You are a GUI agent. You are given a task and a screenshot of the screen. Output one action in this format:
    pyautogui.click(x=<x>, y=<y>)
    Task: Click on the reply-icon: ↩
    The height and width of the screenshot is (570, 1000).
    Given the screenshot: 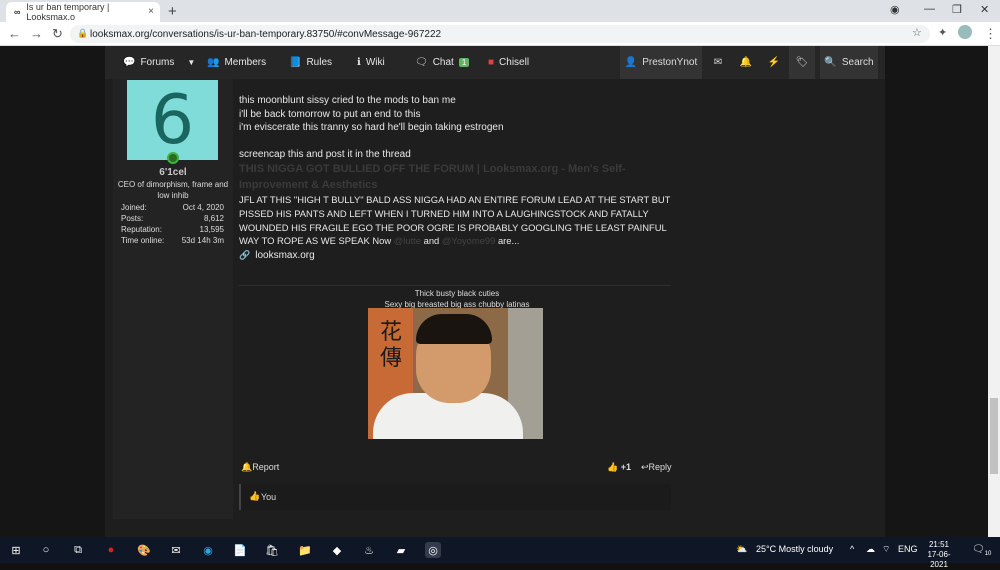 What is the action you would take?
    pyautogui.click(x=645, y=467)
    